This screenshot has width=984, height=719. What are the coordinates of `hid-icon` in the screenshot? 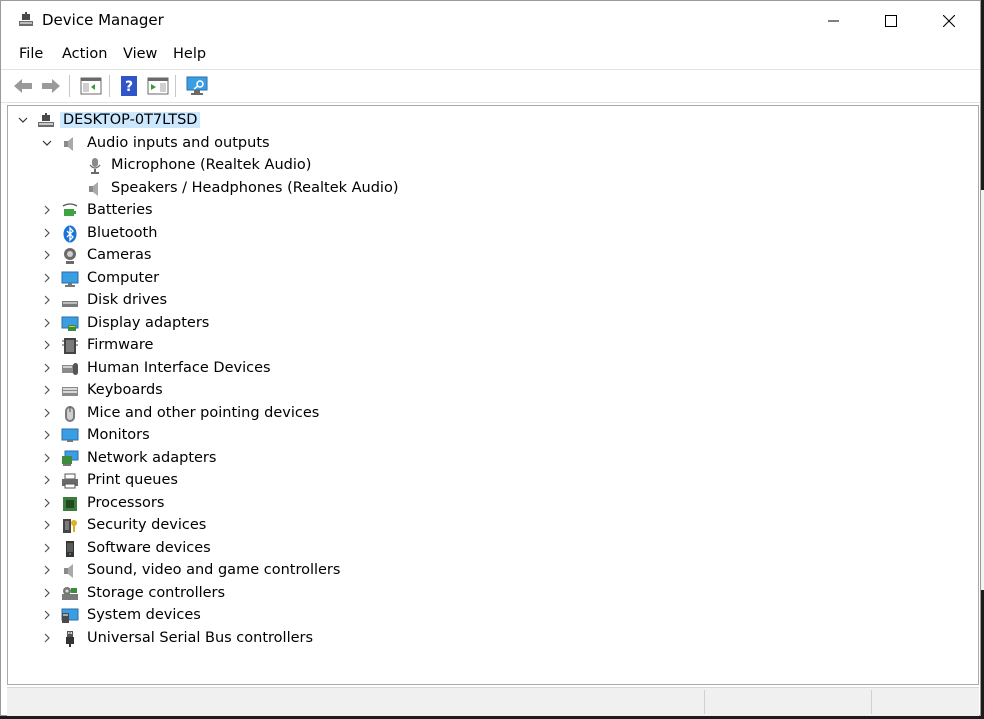 It's located at (70, 368).